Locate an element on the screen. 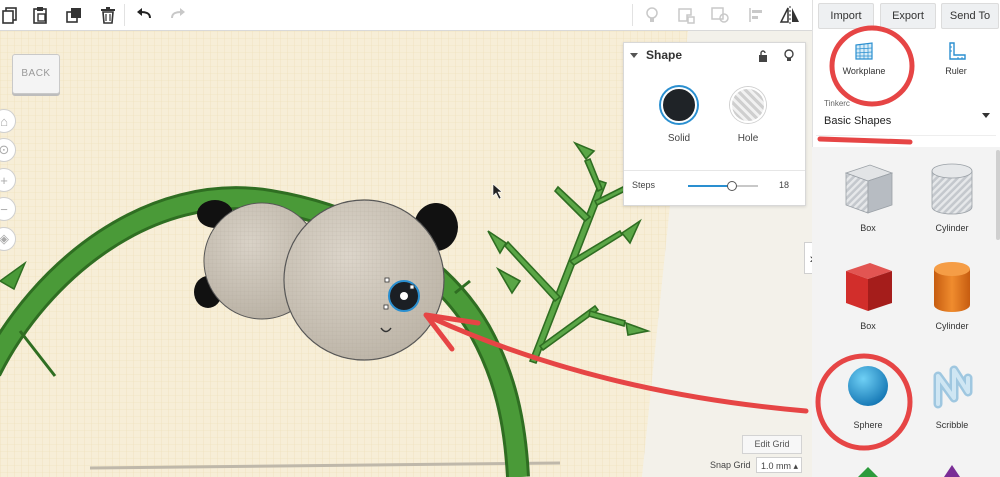 This screenshot has height=477, width=1000. solid-option: Solid is located at coordinates (679, 115).